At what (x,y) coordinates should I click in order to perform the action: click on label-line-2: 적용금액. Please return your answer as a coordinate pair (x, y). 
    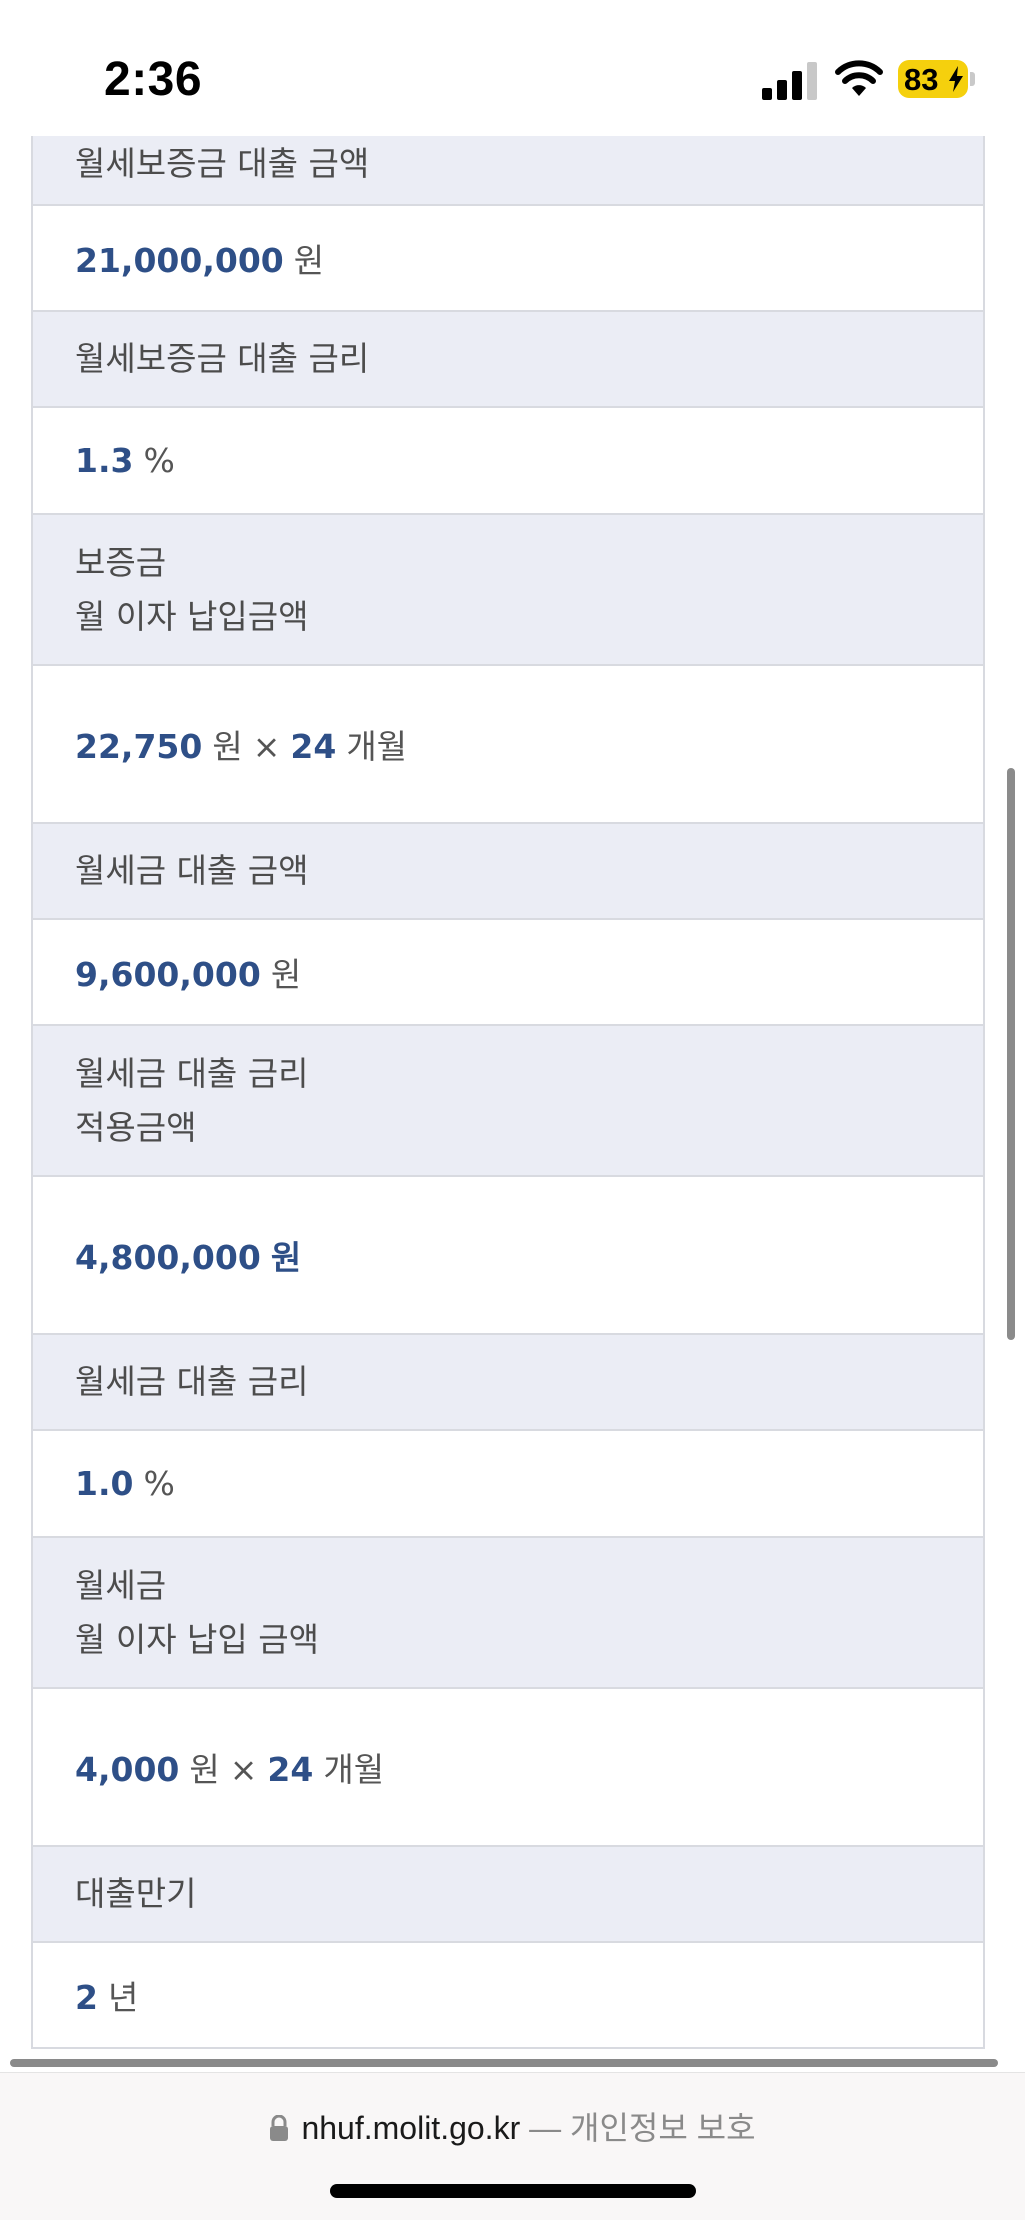
    Looking at the image, I should click on (136, 1127).